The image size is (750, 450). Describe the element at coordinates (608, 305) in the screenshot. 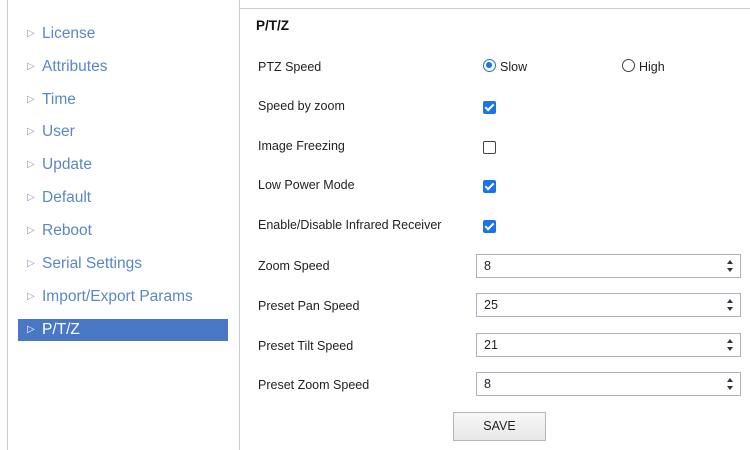

I see `preset-pan-speed-select: 25` at that location.